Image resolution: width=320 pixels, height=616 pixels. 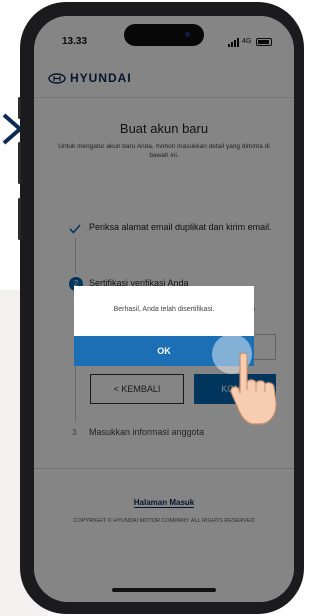 What do you see at coordinates (19, 163) in the screenshot?
I see `phone-volume-up-button` at bounding box center [19, 163].